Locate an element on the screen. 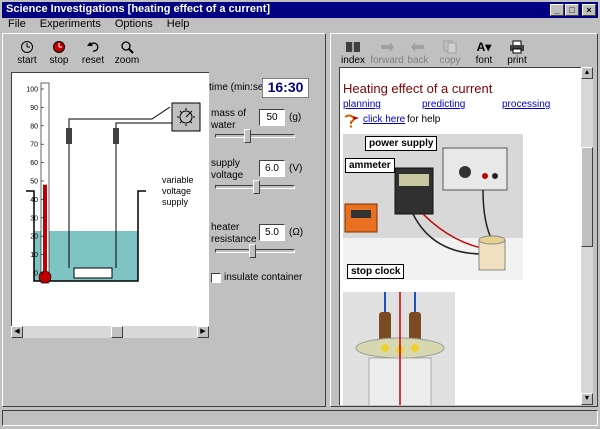  start-label: start is located at coordinates (27, 60).